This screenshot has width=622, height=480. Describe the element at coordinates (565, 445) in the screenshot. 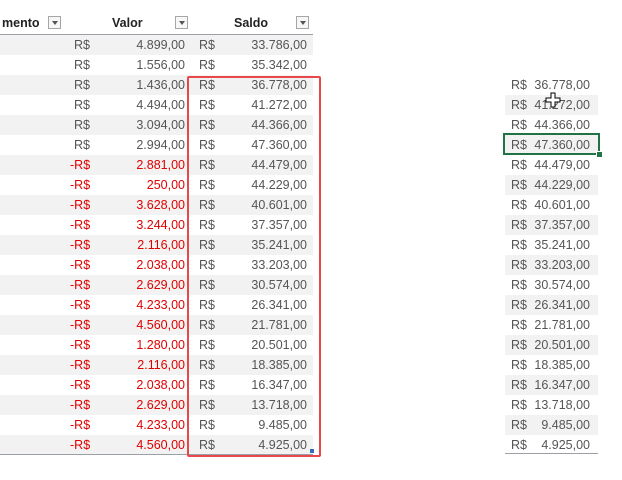

I see `pasted-value: 4.925,00` at that location.